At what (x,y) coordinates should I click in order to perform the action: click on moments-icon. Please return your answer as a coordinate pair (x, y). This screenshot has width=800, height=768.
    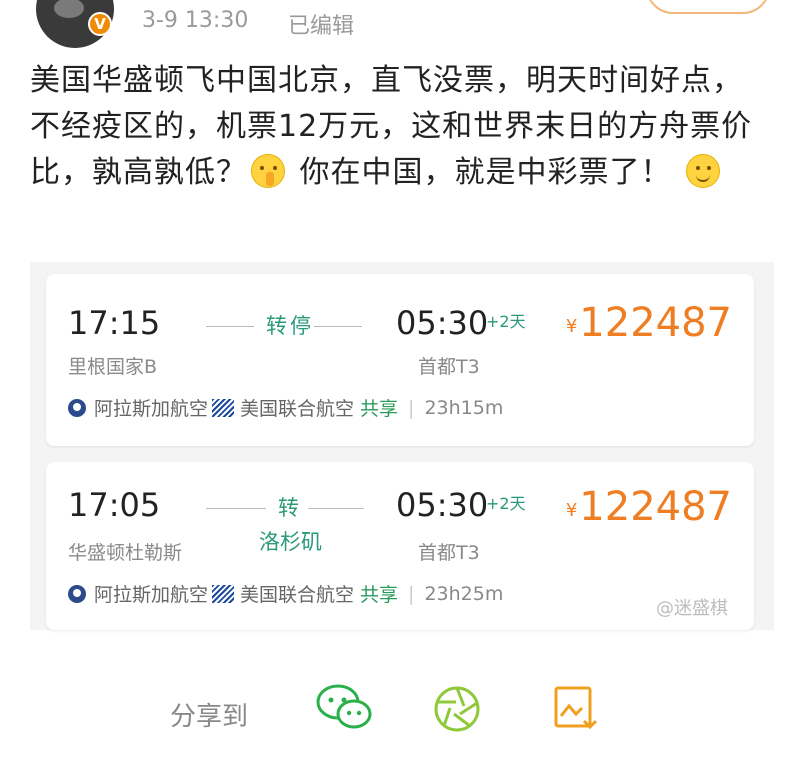
    Looking at the image, I should click on (457, 709).